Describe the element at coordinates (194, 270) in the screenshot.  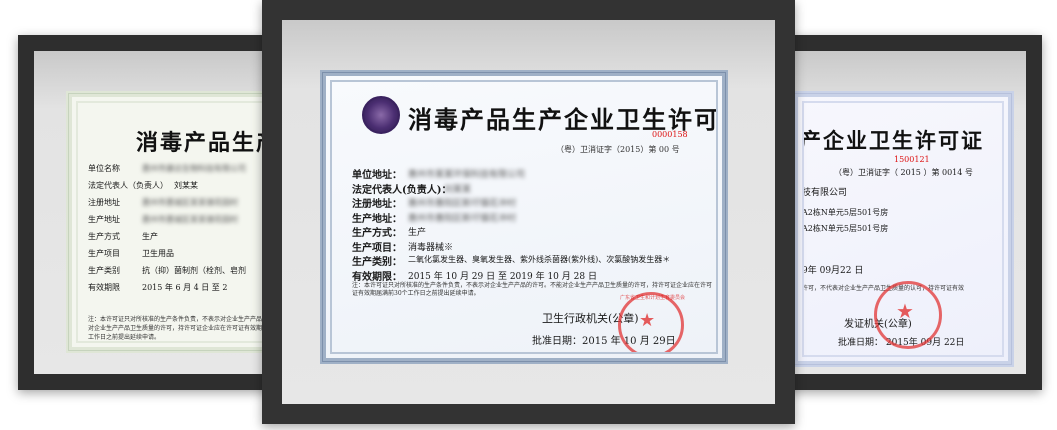
I see `left-cert-row-value: 抗（抑）菌制剂（栓剂、皂剂` at that location.